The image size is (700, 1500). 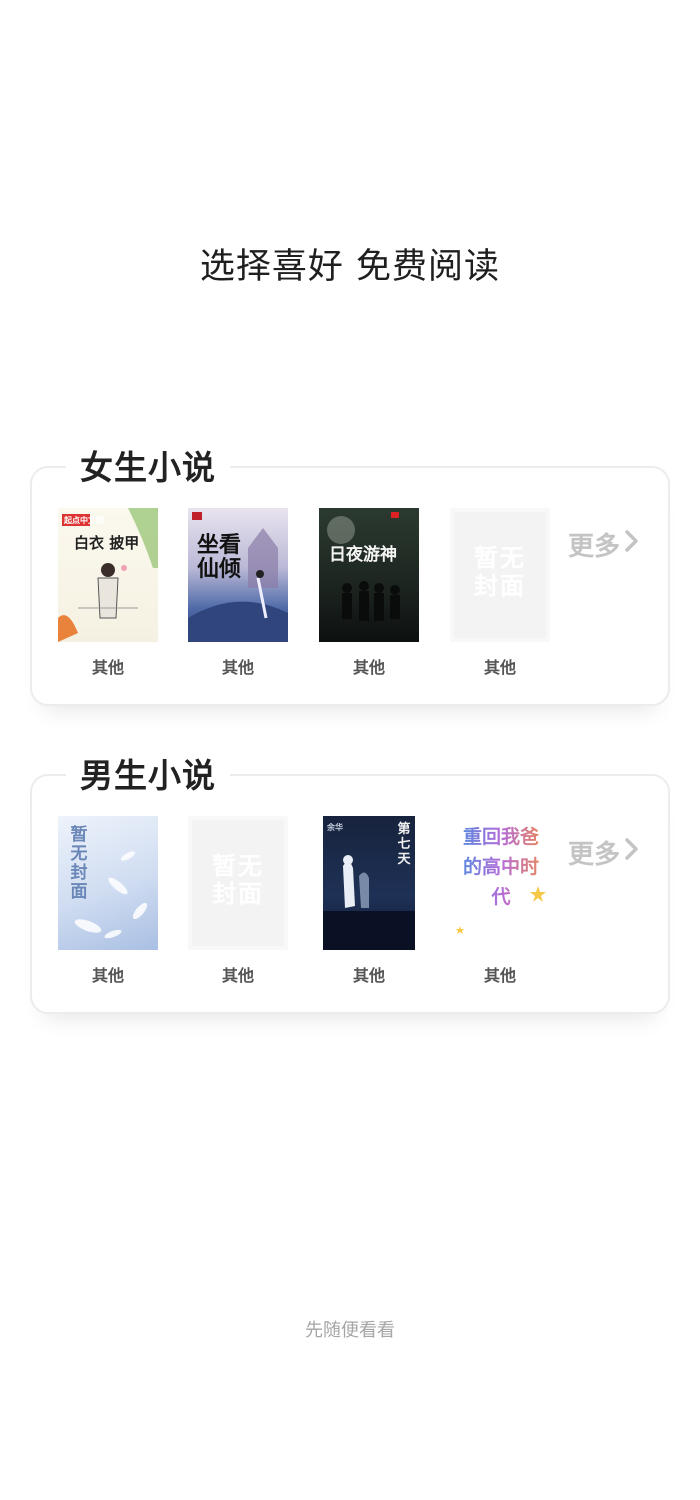 I want to click on book-item: 坐看仙倾 其他, so click(x=238, y=593).